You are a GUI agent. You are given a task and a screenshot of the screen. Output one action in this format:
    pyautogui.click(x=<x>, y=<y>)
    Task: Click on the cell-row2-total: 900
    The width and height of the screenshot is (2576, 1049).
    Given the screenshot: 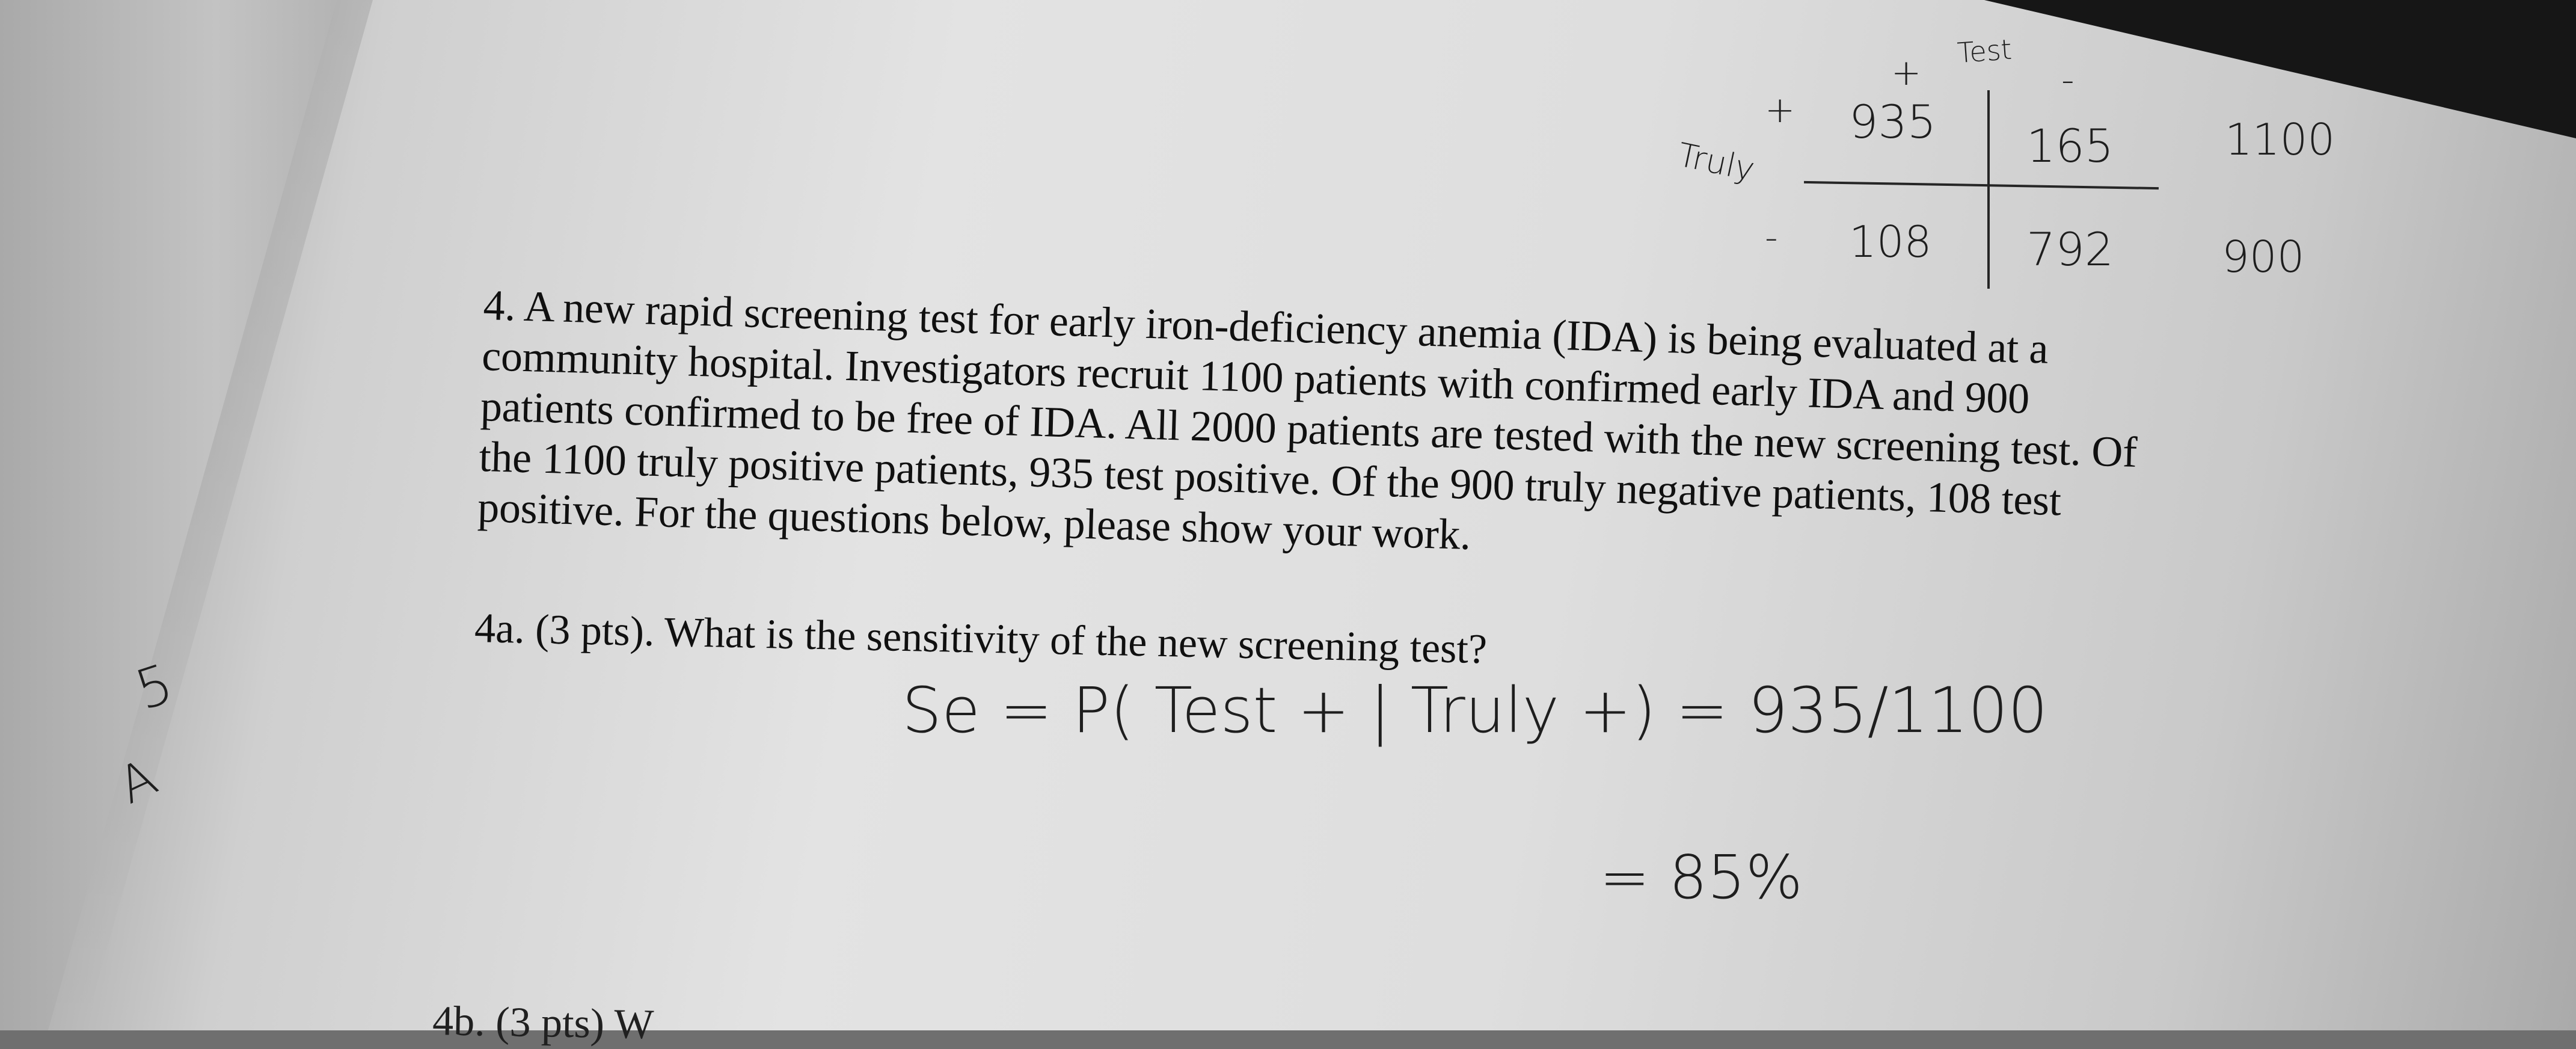 What is the action you would take?
    pyautogui.click(x=2263, y=257)
    